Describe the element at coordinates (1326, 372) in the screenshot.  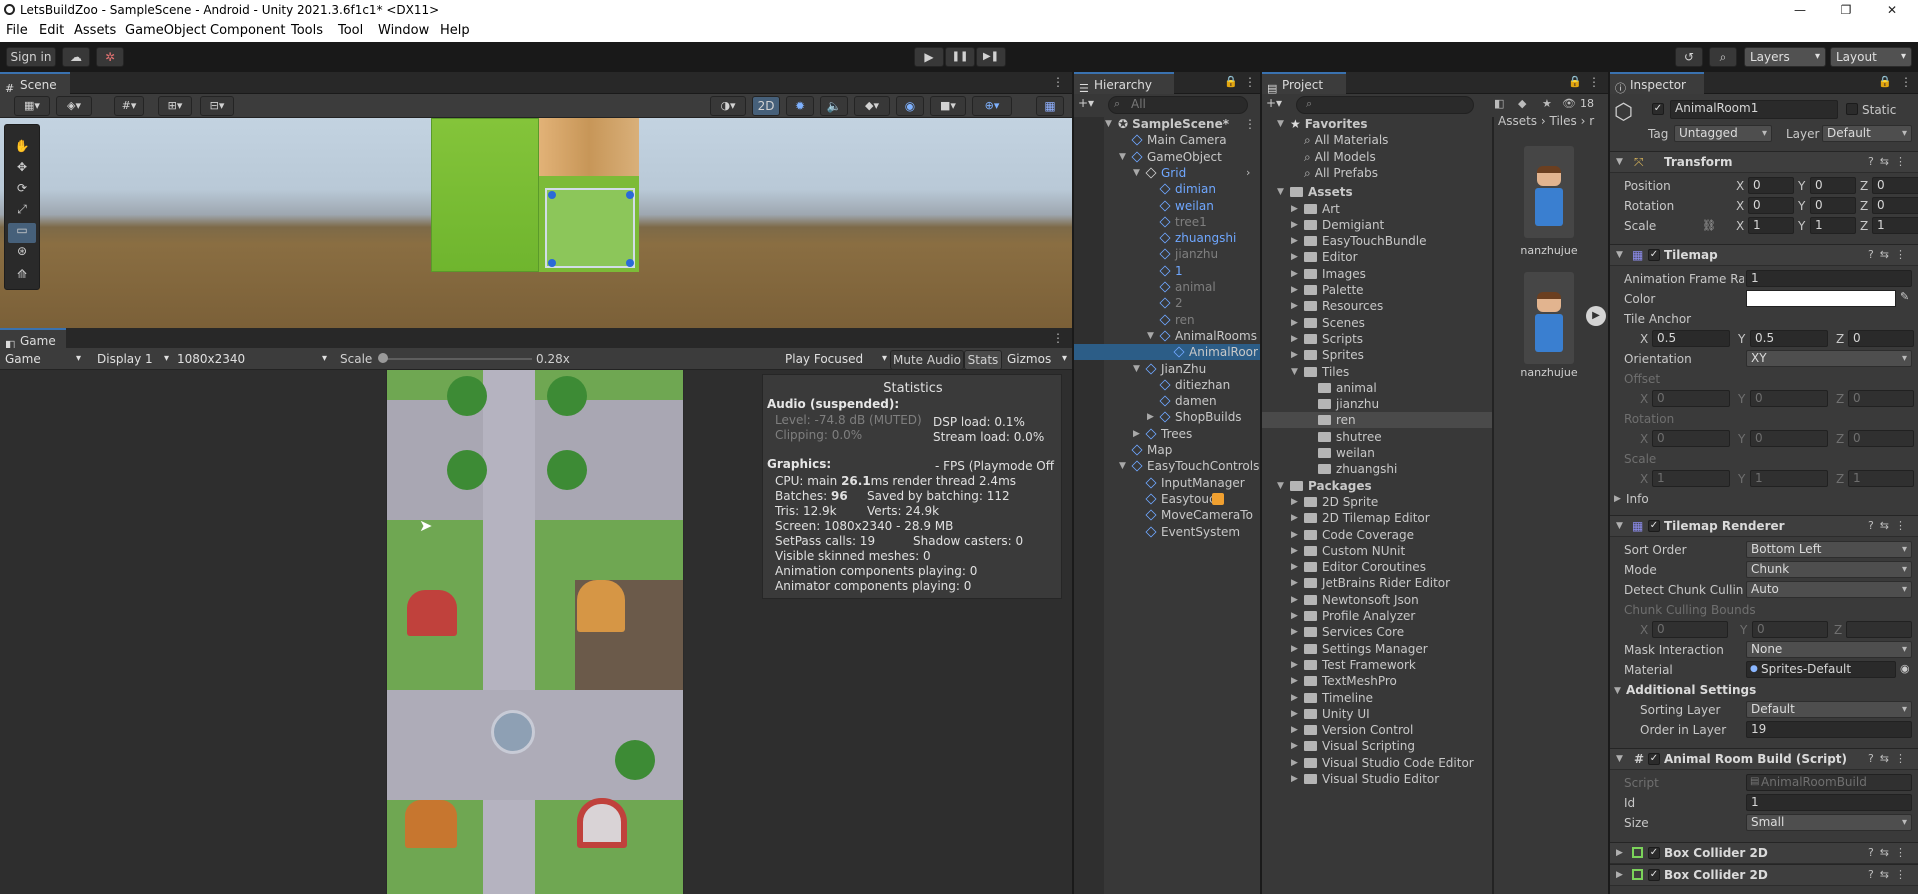
I see `project-item: Tiles` at that location.